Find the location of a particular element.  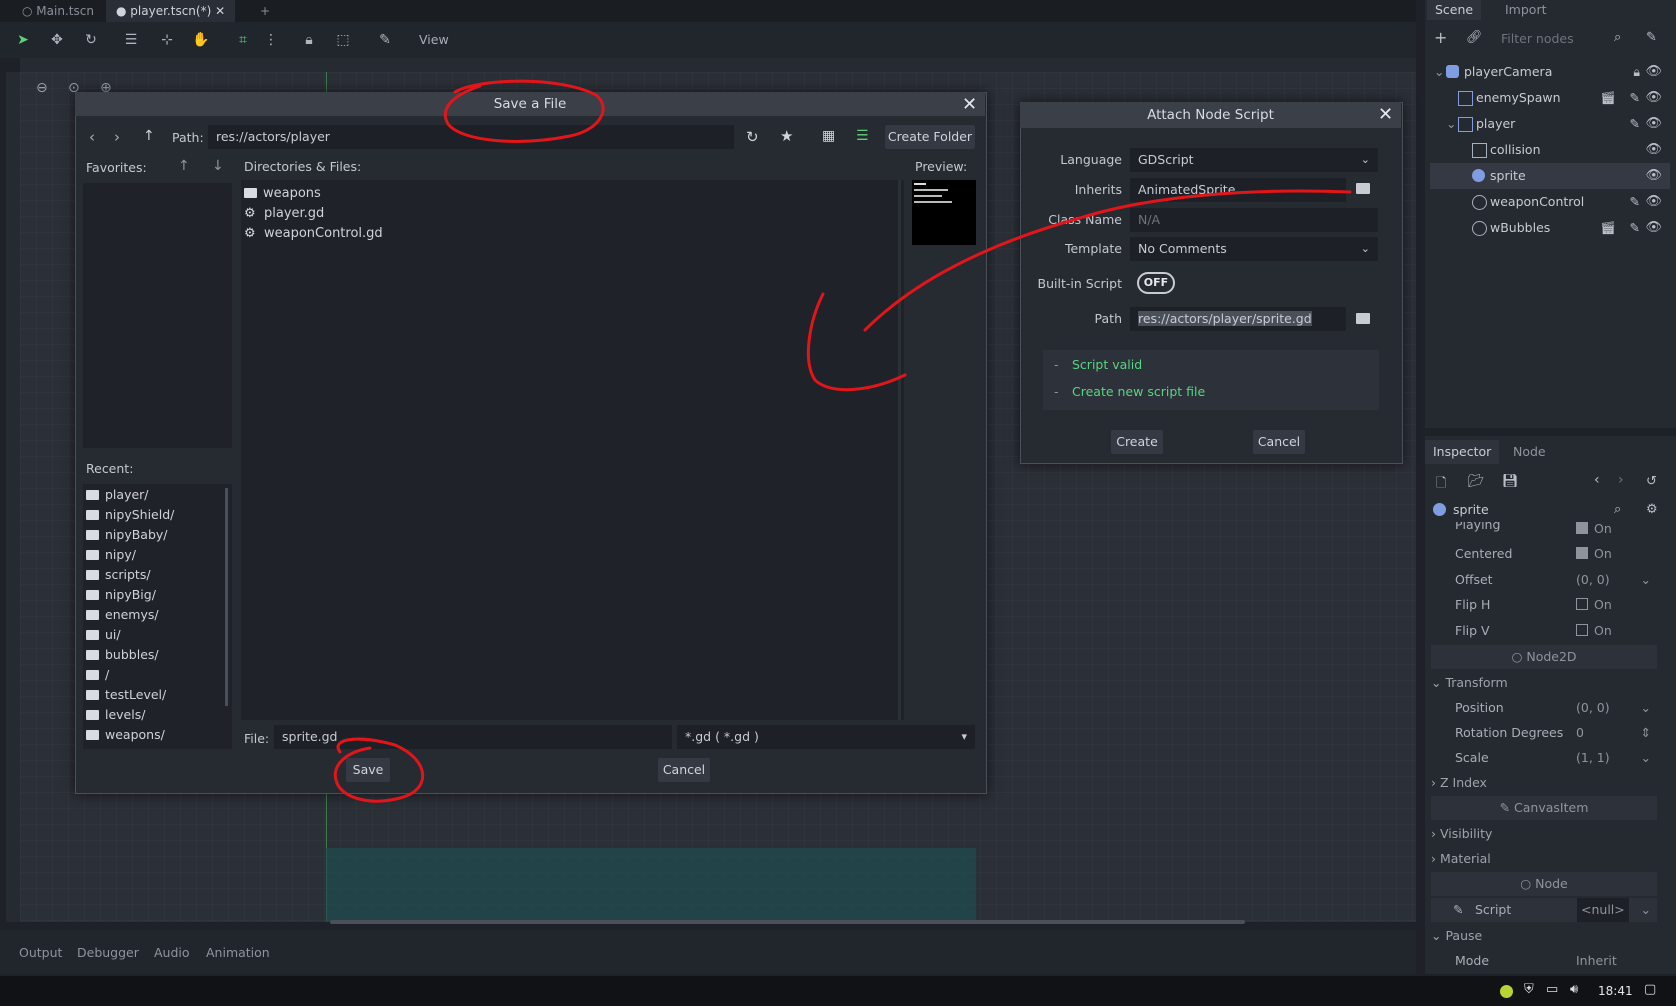

section-transform: ⌄ Transform is located at coordinates (1544, 683).